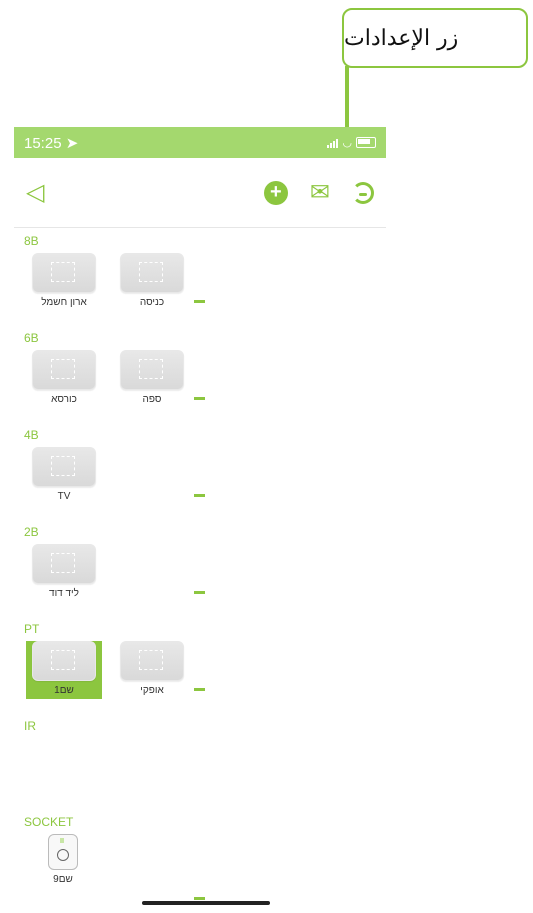  What do you see at coordinates (49, 822) in the screenshot?
I see `section-label-socket: SOCKET` at bounding box center [49, 822].